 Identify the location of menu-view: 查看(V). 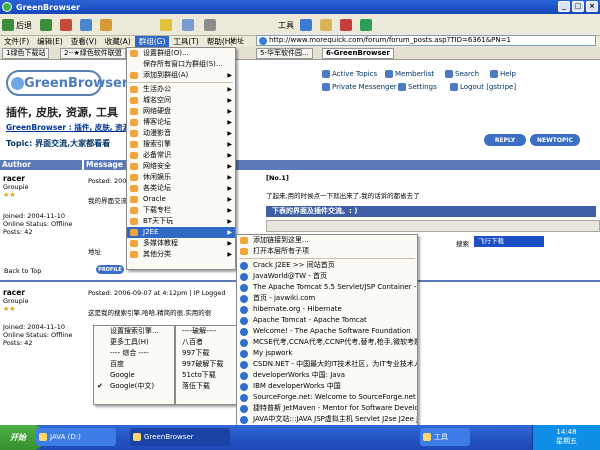
(84, 41).